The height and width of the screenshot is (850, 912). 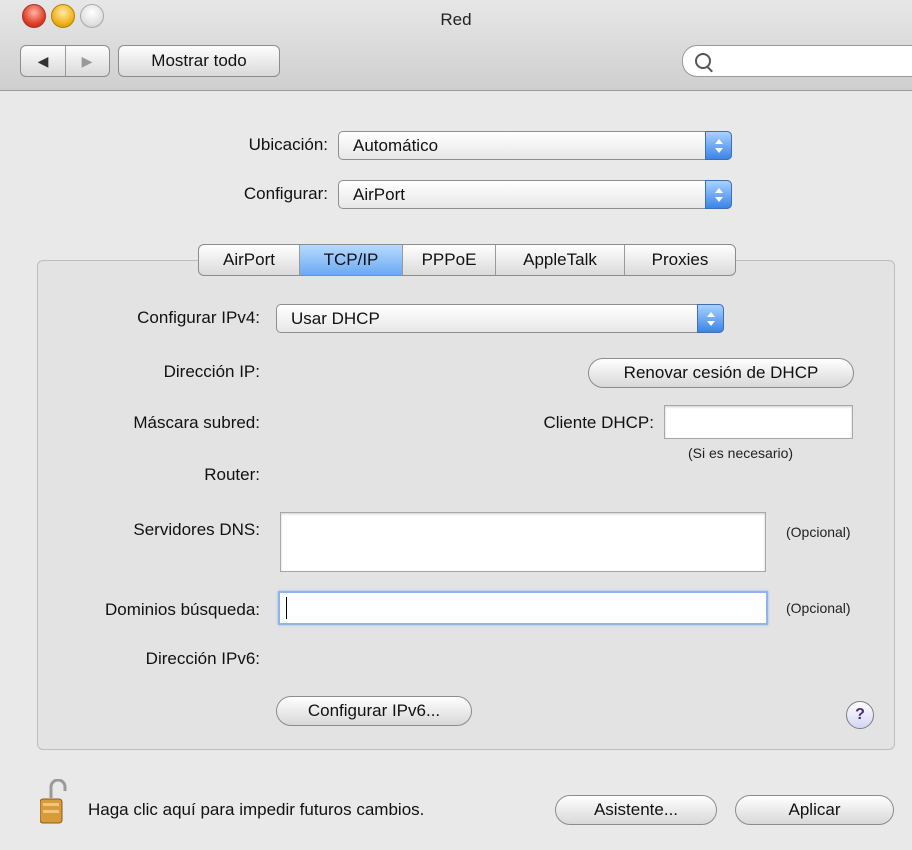 I want to click on apply-button: Aplicar, so click(x=814, y=810).